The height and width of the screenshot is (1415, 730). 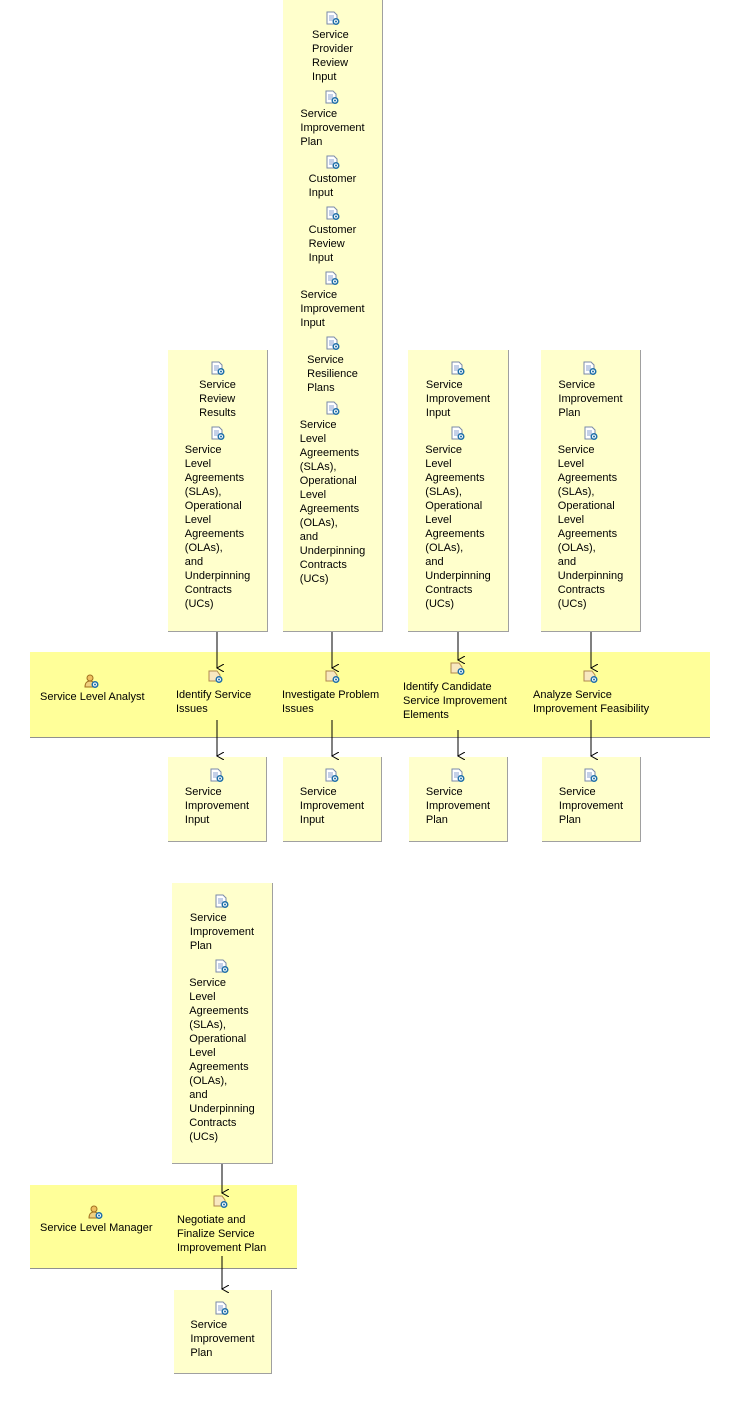 I want to click on role: Service Level Analyst, so click(x=92, y=688).